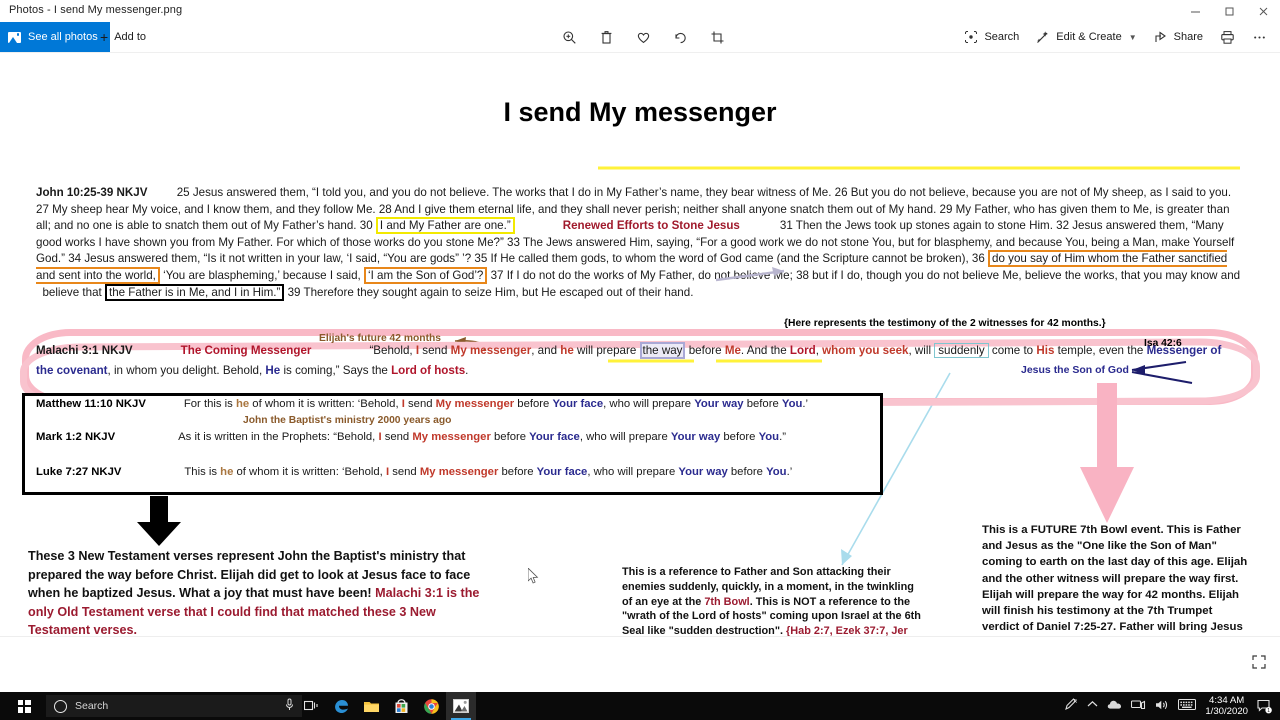  Describe the element at coordinates (451, 437) in the screenshot. I see `mark-my-messenger: My messenger` at that location.